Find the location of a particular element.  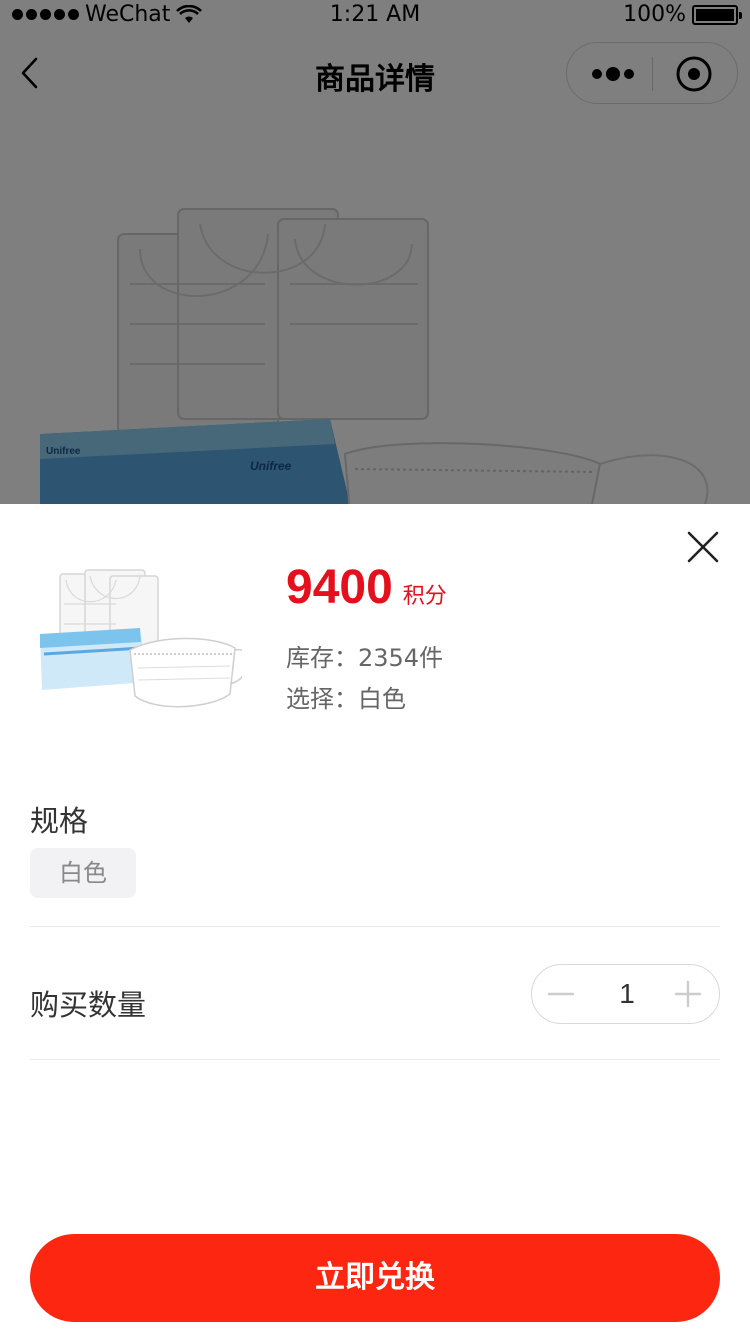

quantity-value: 1 is located at coordinates (627, 994).